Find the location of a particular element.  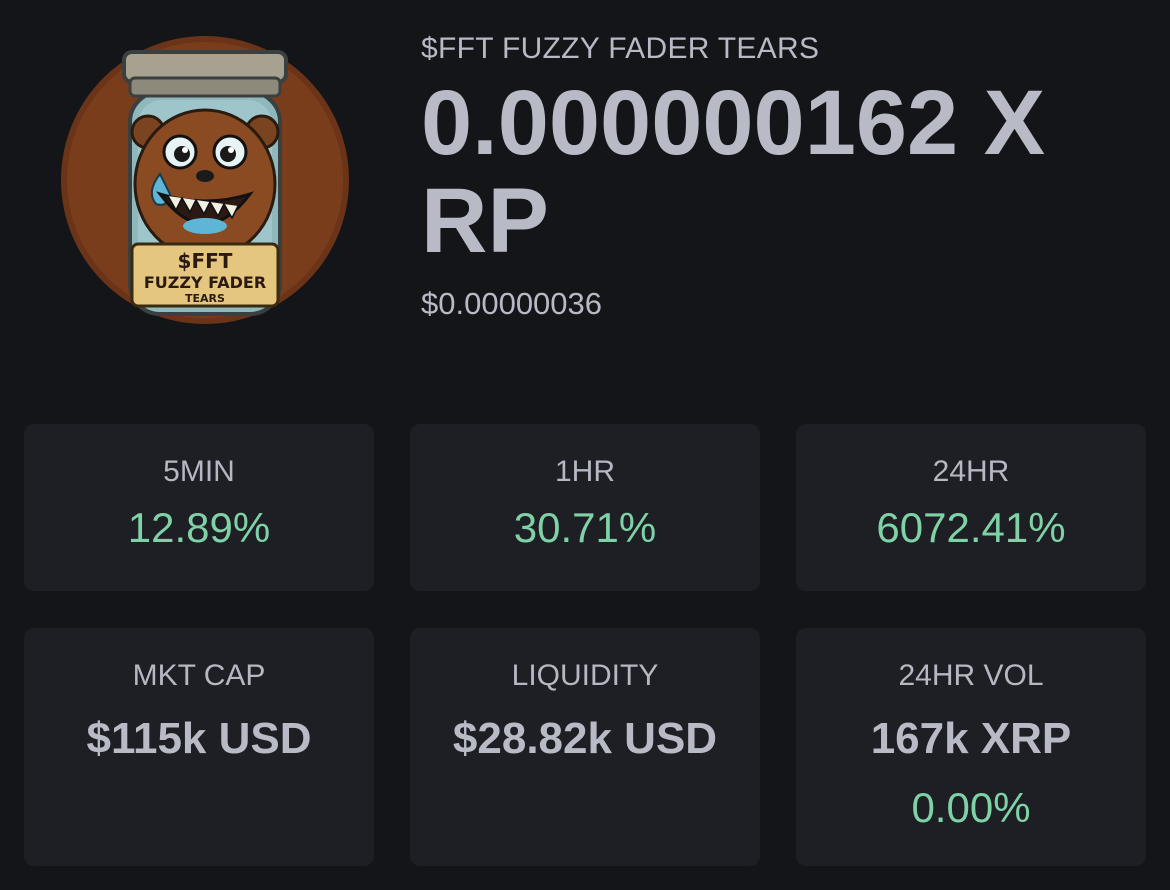

bear-jar-icon: $FFT FUZZY FADER TEARS is located at coordinates (205, 180).